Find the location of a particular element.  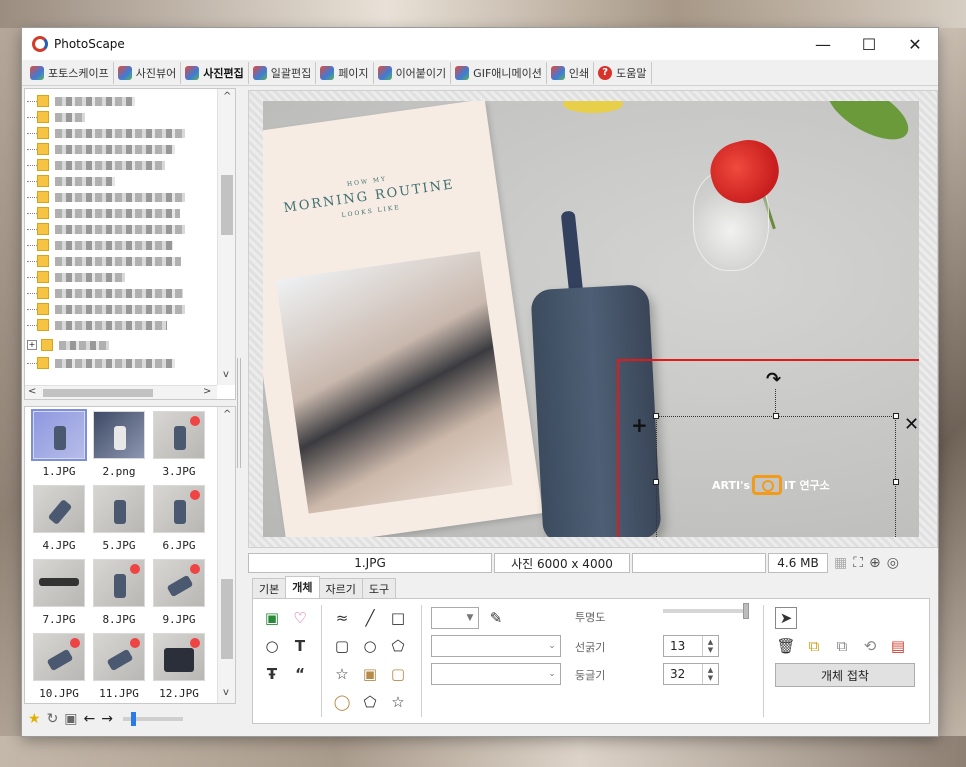

tab-batch-editor: 일괄편집 is located at coordinates (283, 72).